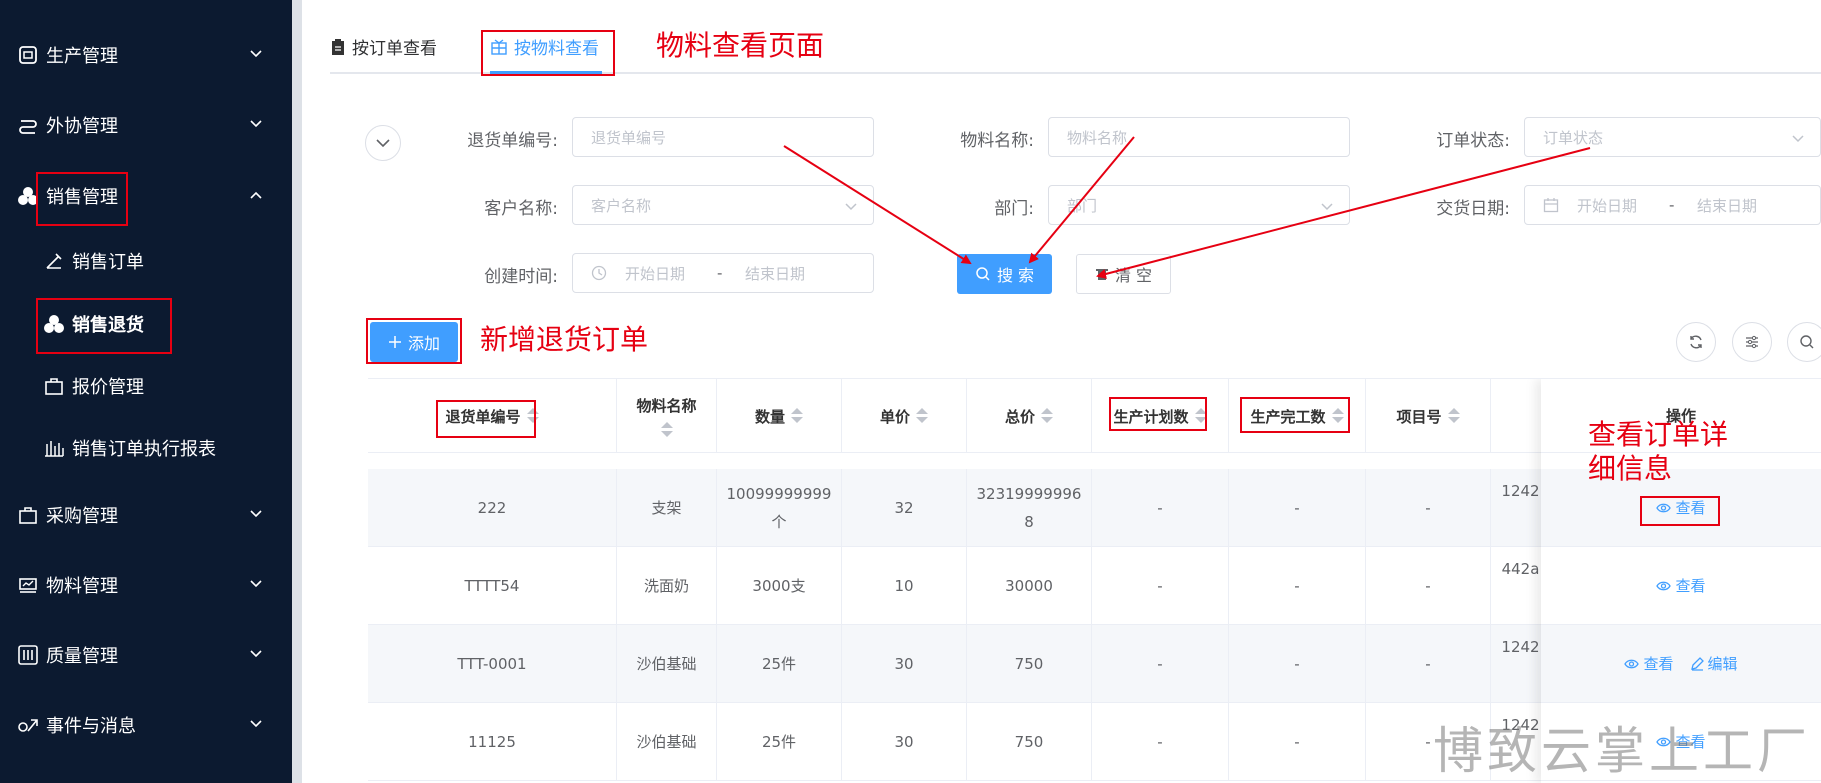  What do you see at coordinates (904, 508) in the screenshot?
I see `cell-price: 32` at bounding box center [904, 508].